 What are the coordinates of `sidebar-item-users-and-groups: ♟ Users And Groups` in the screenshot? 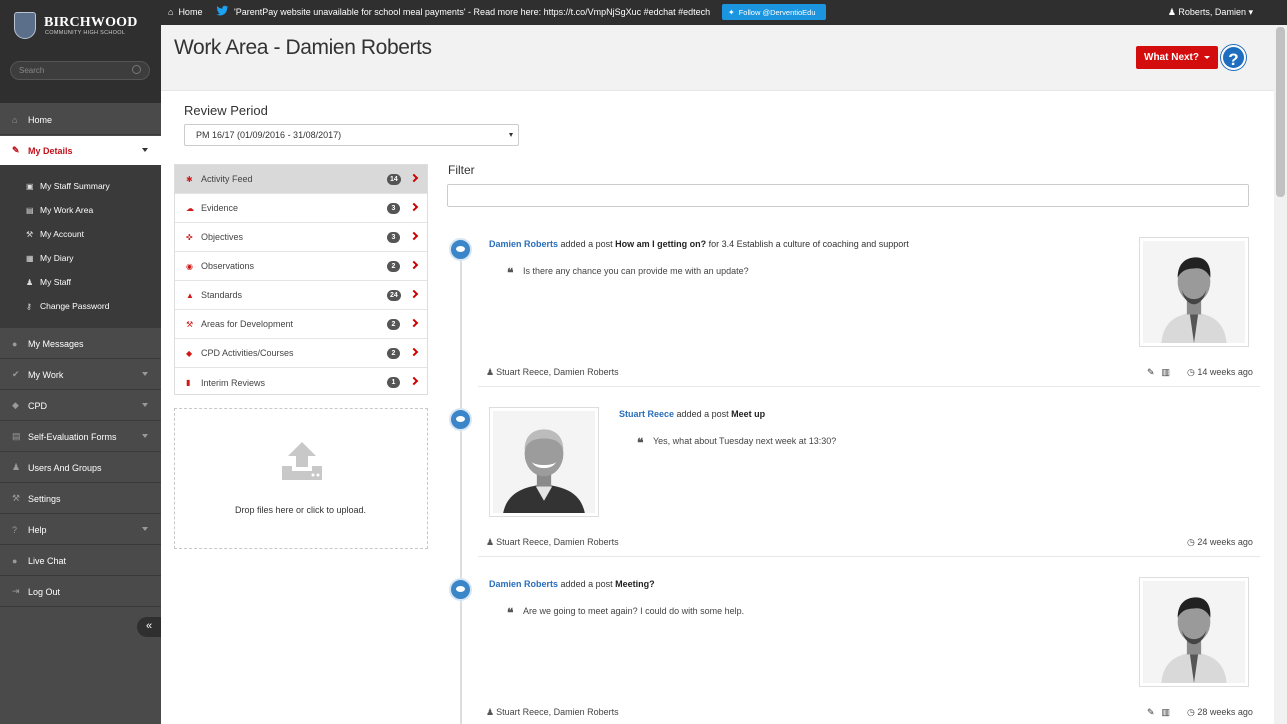 It's located at (80, 468).